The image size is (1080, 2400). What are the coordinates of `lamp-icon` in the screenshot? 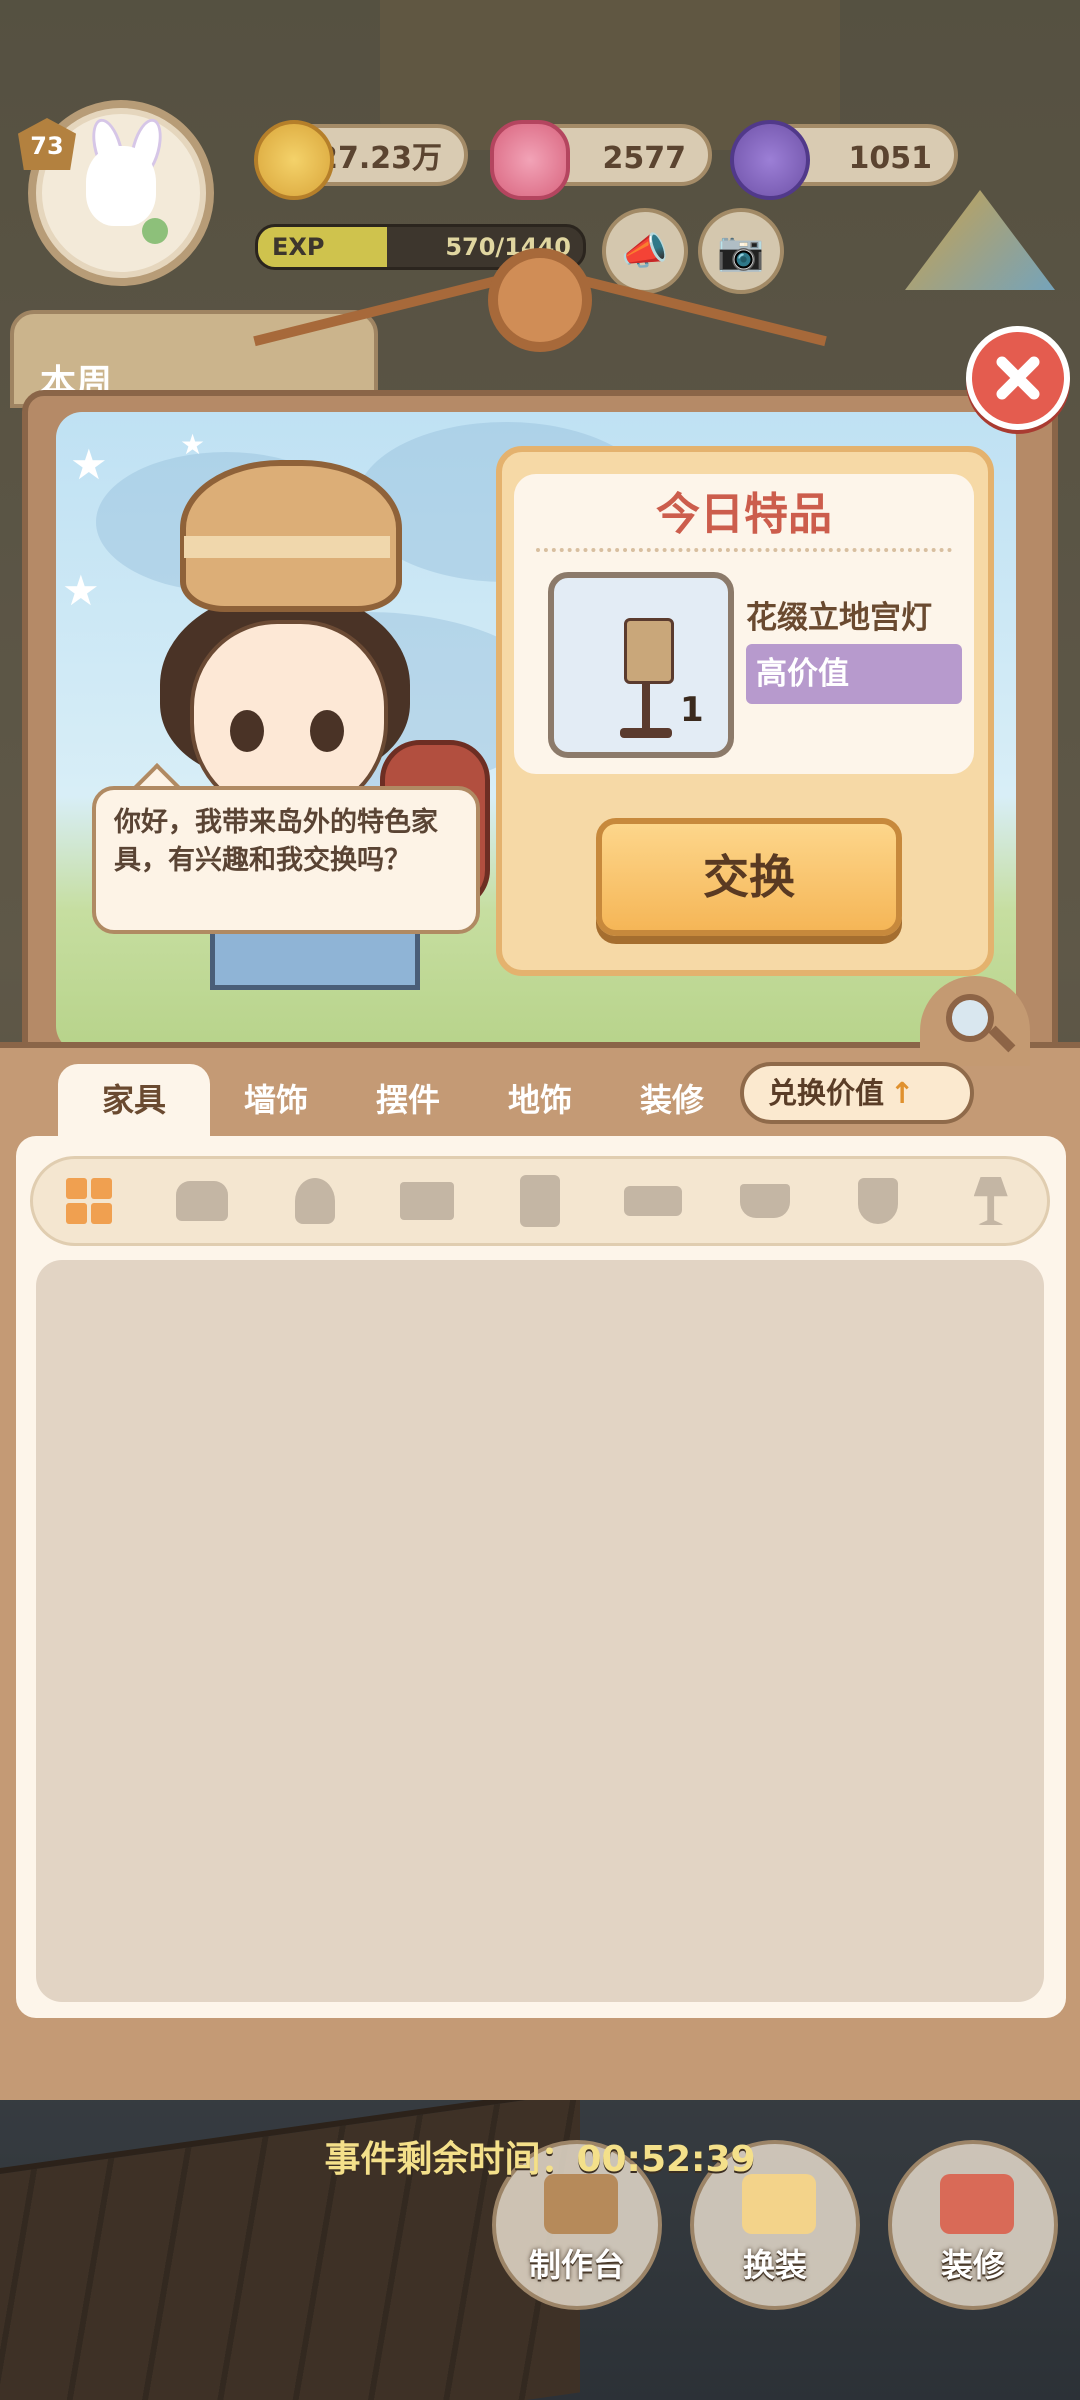 It's located at (990, 1201).